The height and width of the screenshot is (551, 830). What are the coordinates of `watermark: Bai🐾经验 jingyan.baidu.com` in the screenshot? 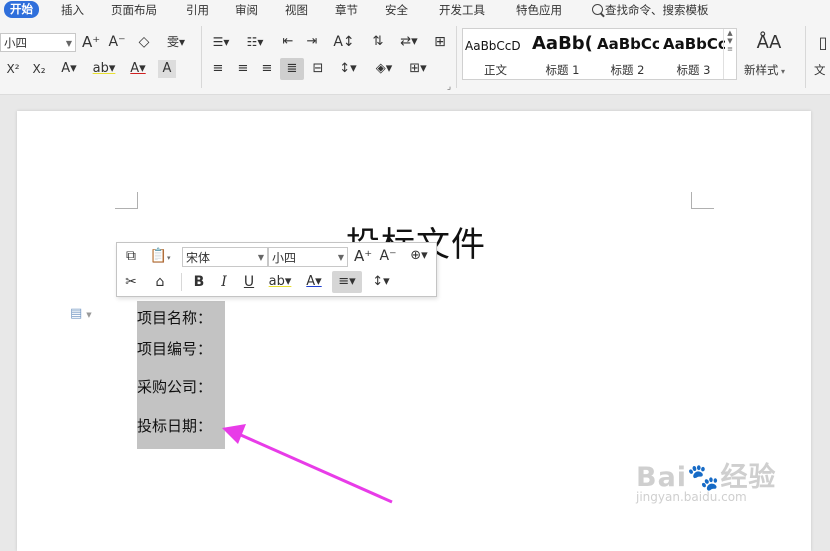 It's located at (706, 479).